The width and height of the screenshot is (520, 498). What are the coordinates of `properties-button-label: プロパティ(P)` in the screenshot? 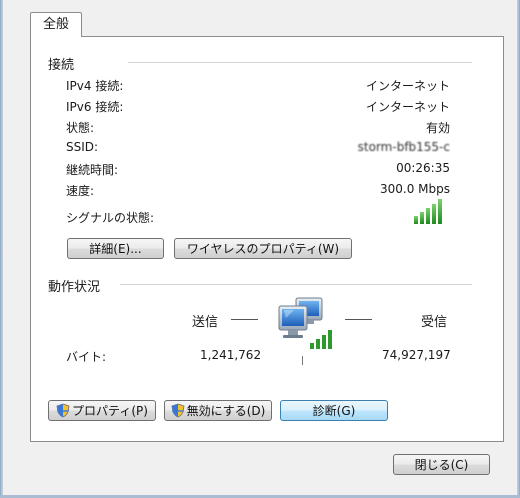 It's located at (110, 411).